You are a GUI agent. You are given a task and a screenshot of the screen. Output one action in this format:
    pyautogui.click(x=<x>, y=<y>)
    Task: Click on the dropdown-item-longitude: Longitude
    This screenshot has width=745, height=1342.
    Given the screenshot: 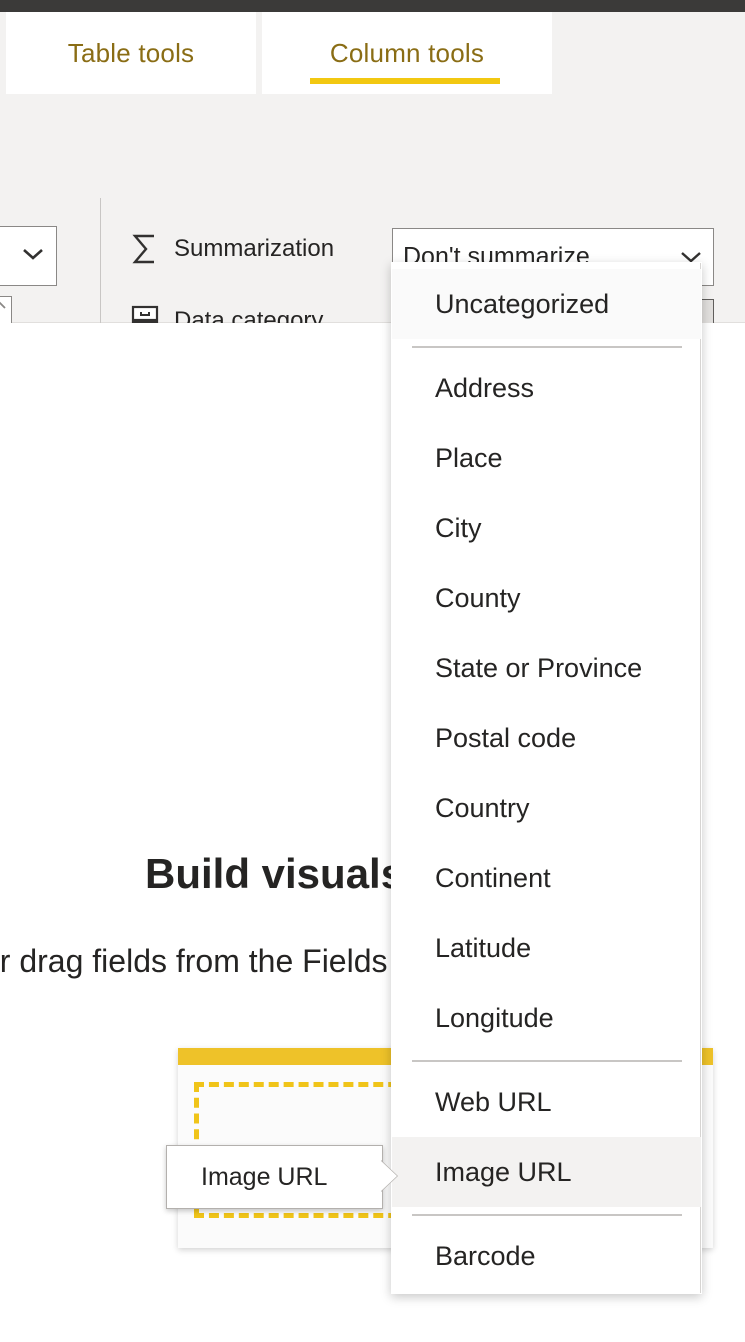 What is the action you would take?
    pyautogui.click(x=546, y=1018)
    